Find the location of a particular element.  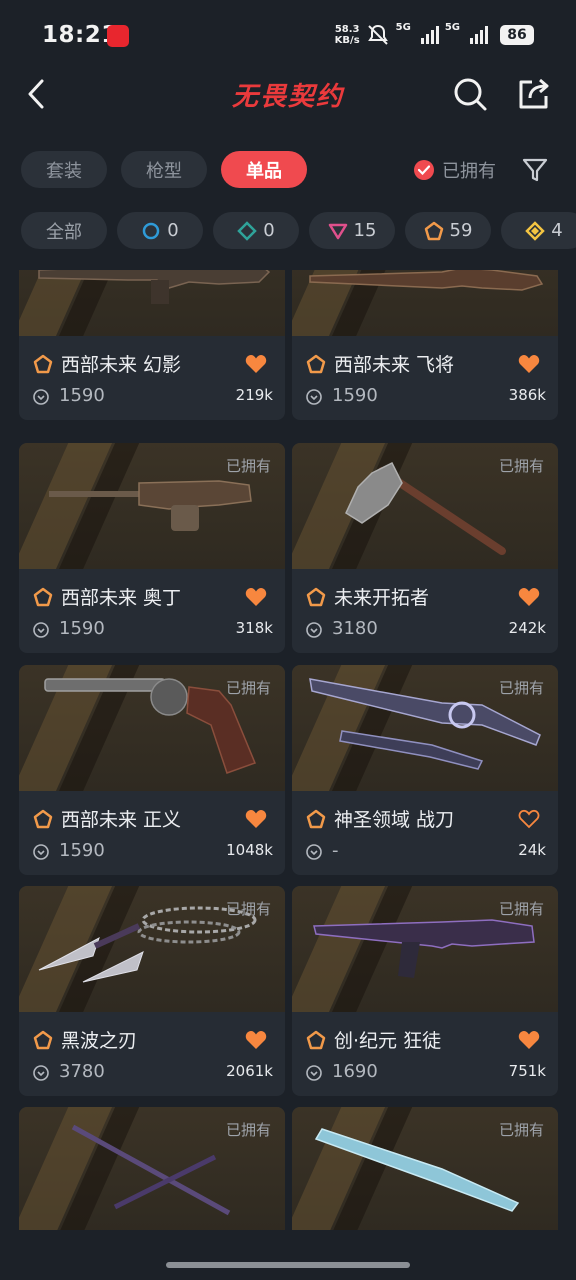

item-card: 西部未来 飞将 1590 386k is located at coordinates (425, 345).